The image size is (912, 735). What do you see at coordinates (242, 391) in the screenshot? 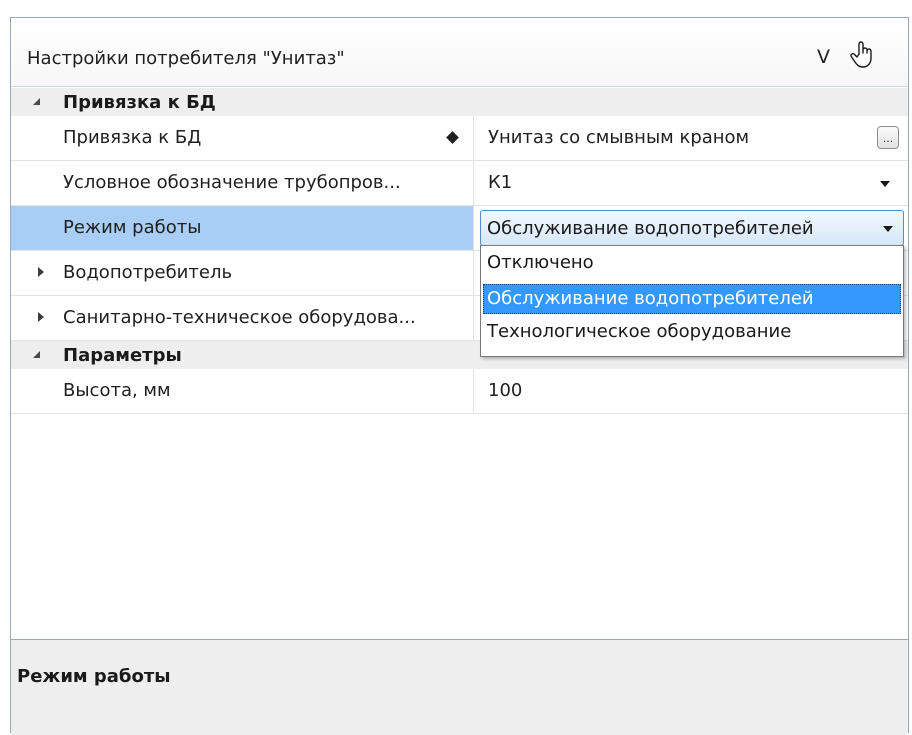
I see `name-cell: Высота, мм` at bounding box center [242, 391].